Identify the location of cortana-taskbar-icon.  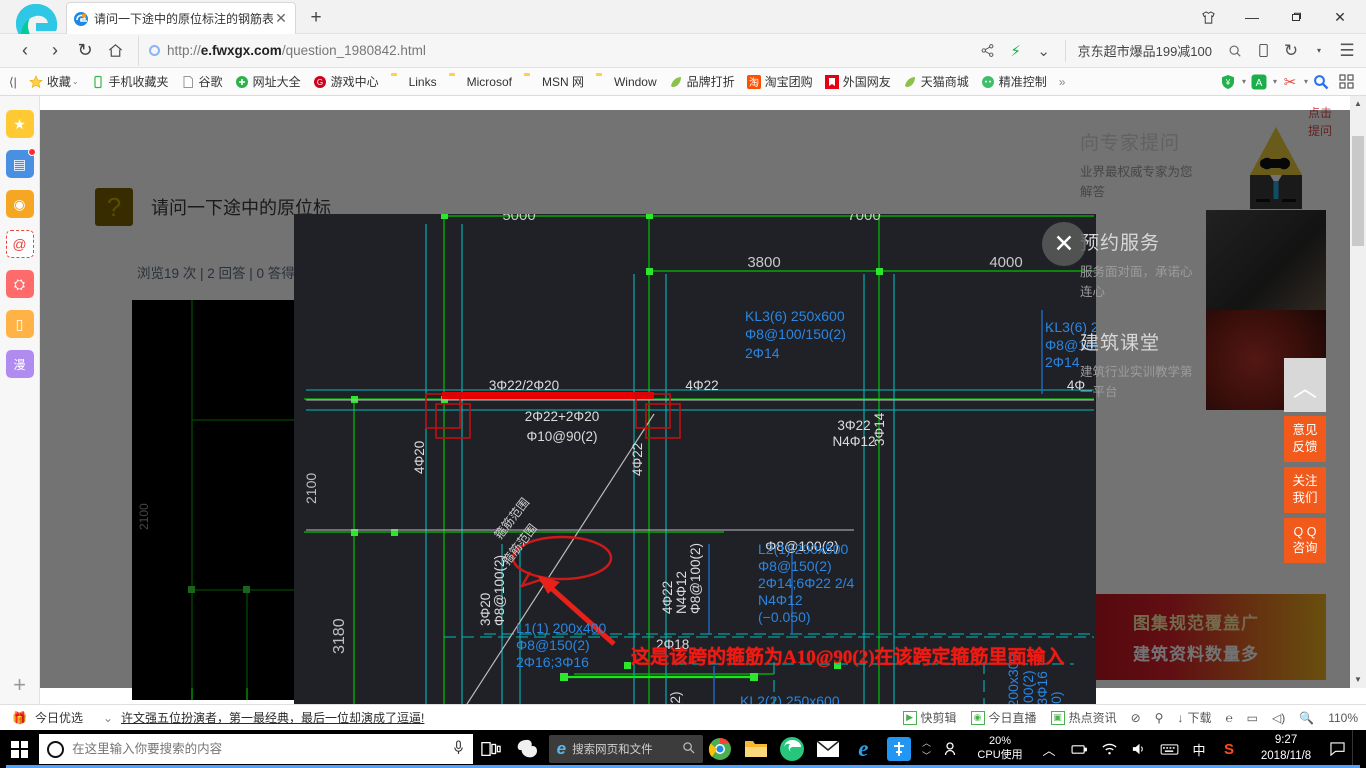
(527, 749).